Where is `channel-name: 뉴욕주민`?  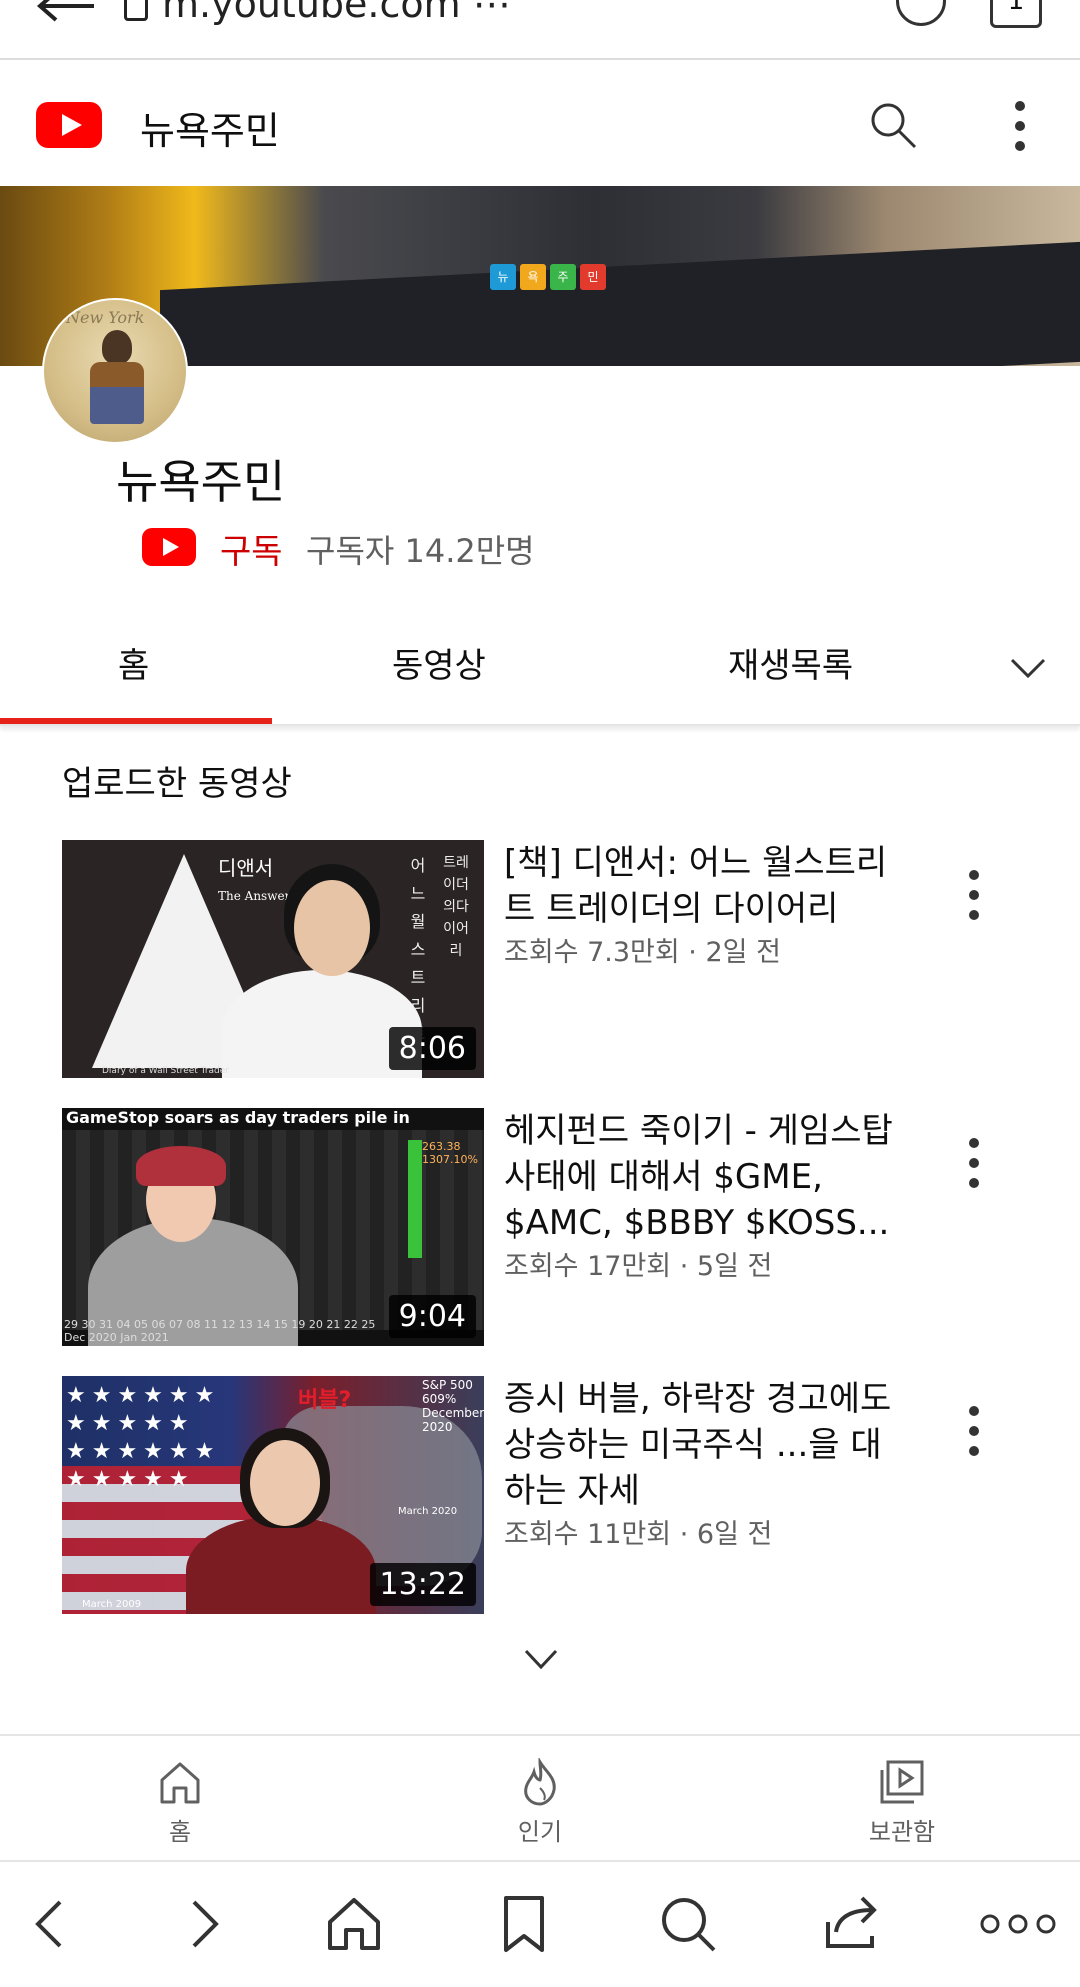 channel-name: 뉴욕주민 is located at coordinates (201, 482).